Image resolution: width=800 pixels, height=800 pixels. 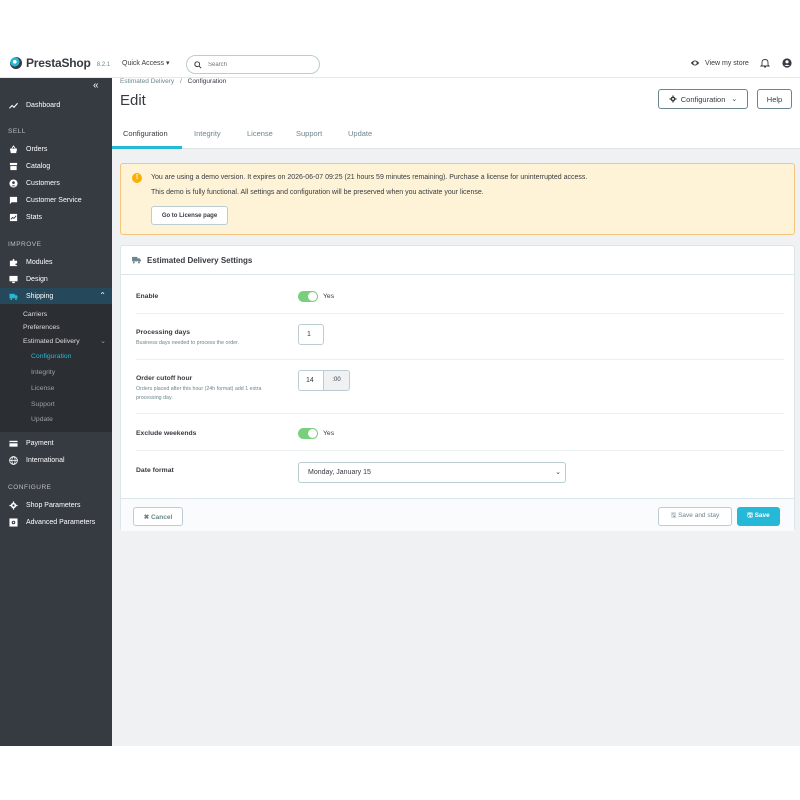 I want to click on page-title: Edit, so click(x=133, y=100).